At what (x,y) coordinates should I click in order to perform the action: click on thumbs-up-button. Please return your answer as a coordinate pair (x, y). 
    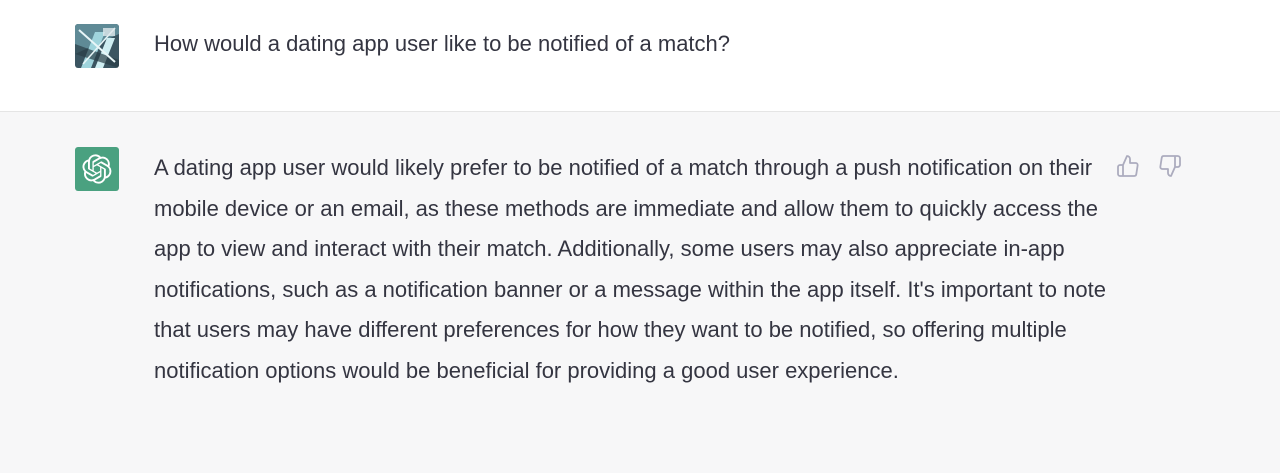
    Looking at the image, I should click on (1128, 166).